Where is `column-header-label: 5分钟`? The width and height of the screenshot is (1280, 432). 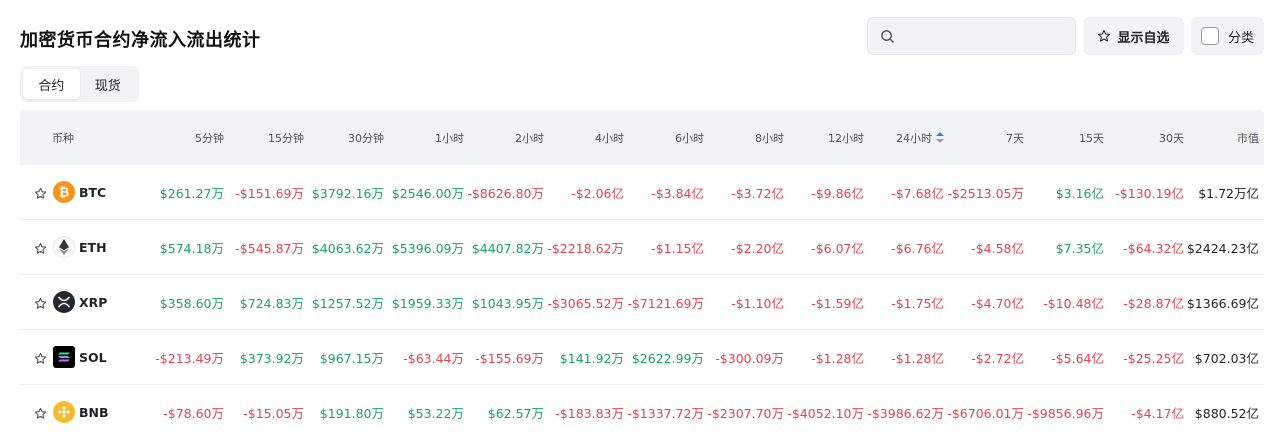
column-header-label: 5分钟 is located at coordinates (209, 138).